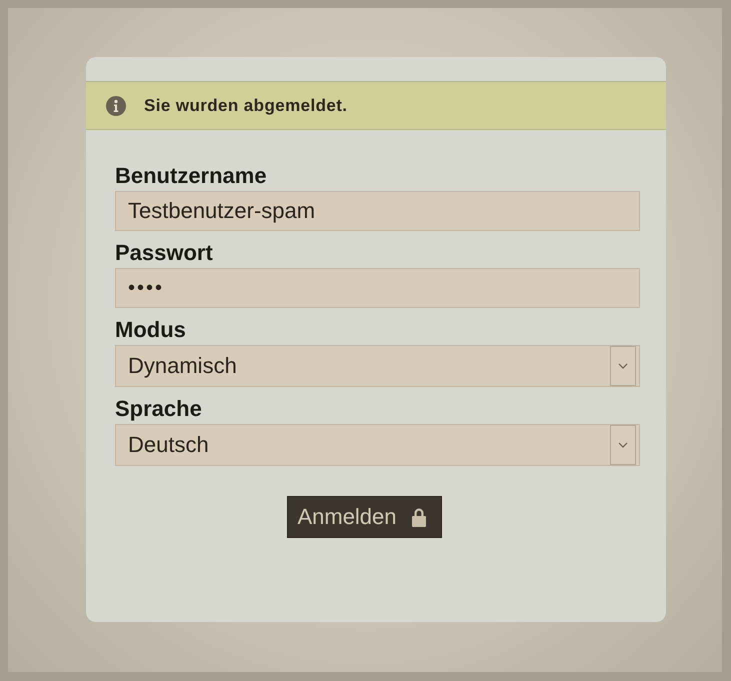 The image size is (731, 681). What do you see at coordinates (246, 106) in the screenshot?
I see `notice-text: Sie wurden abgemeldet.` at bounding box center [246, 106].